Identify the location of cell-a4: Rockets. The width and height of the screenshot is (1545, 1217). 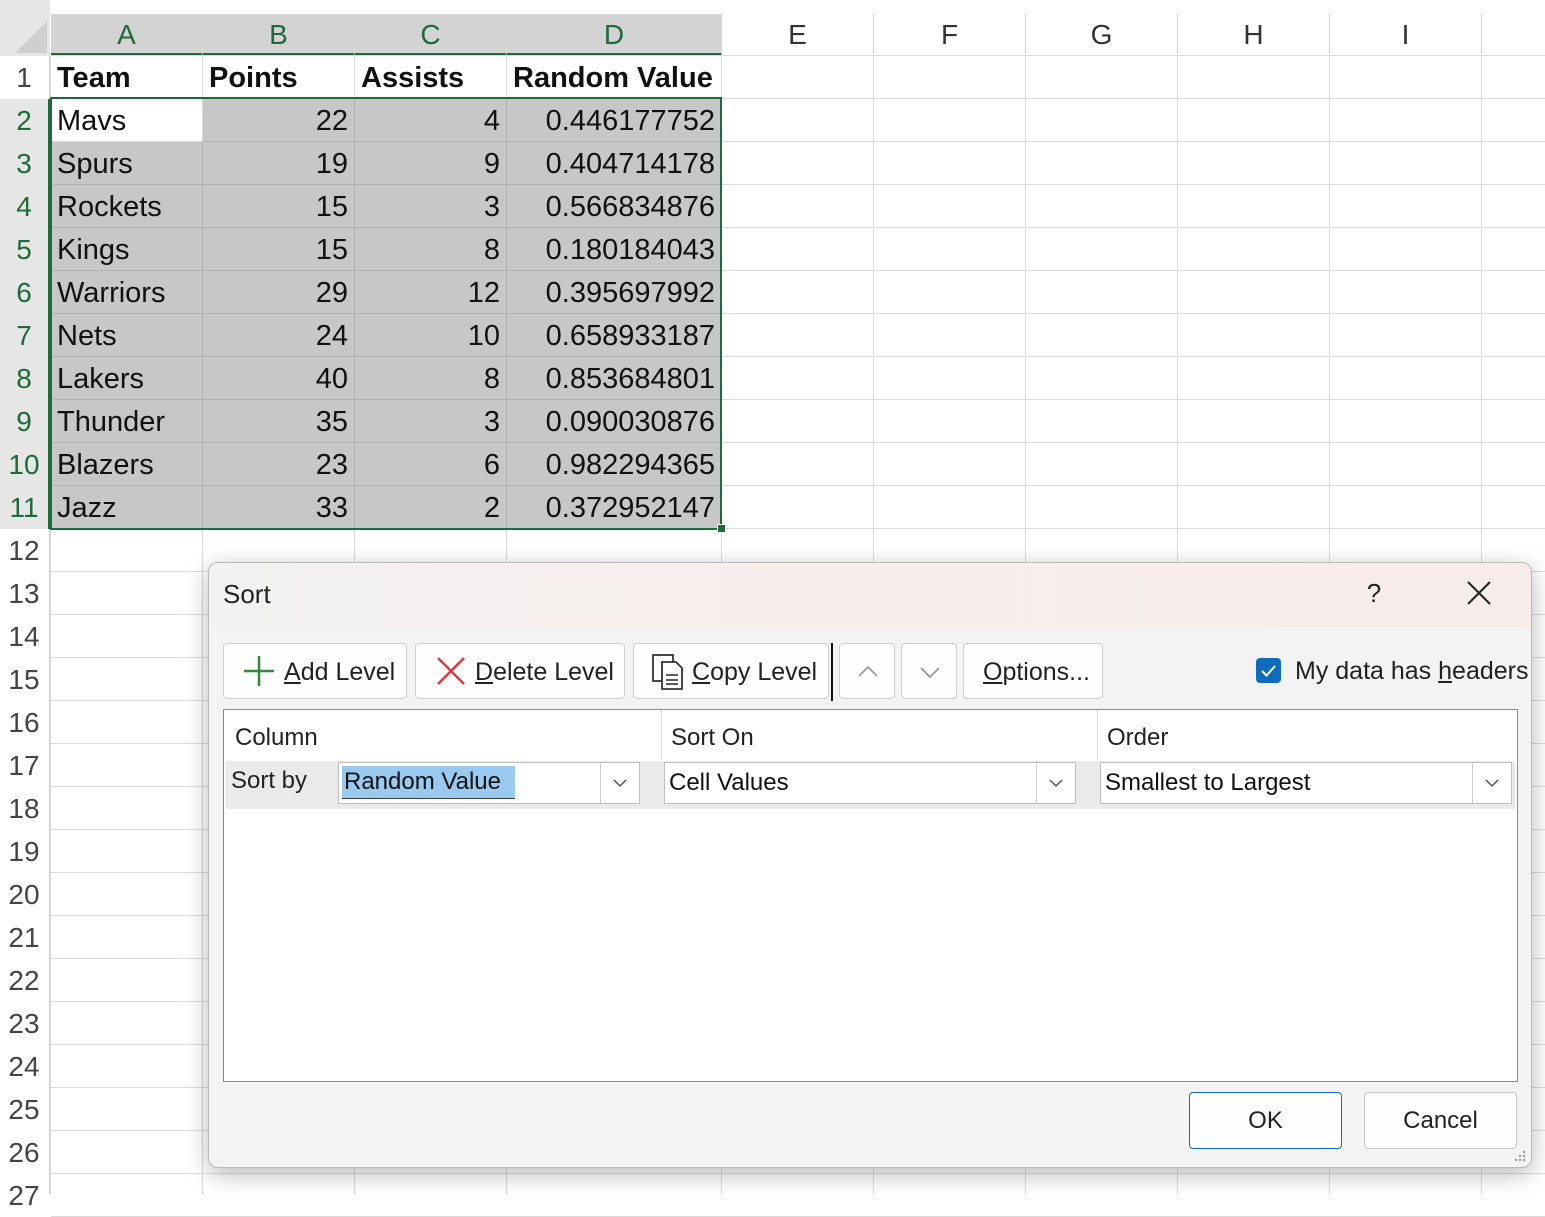
(127, 206).